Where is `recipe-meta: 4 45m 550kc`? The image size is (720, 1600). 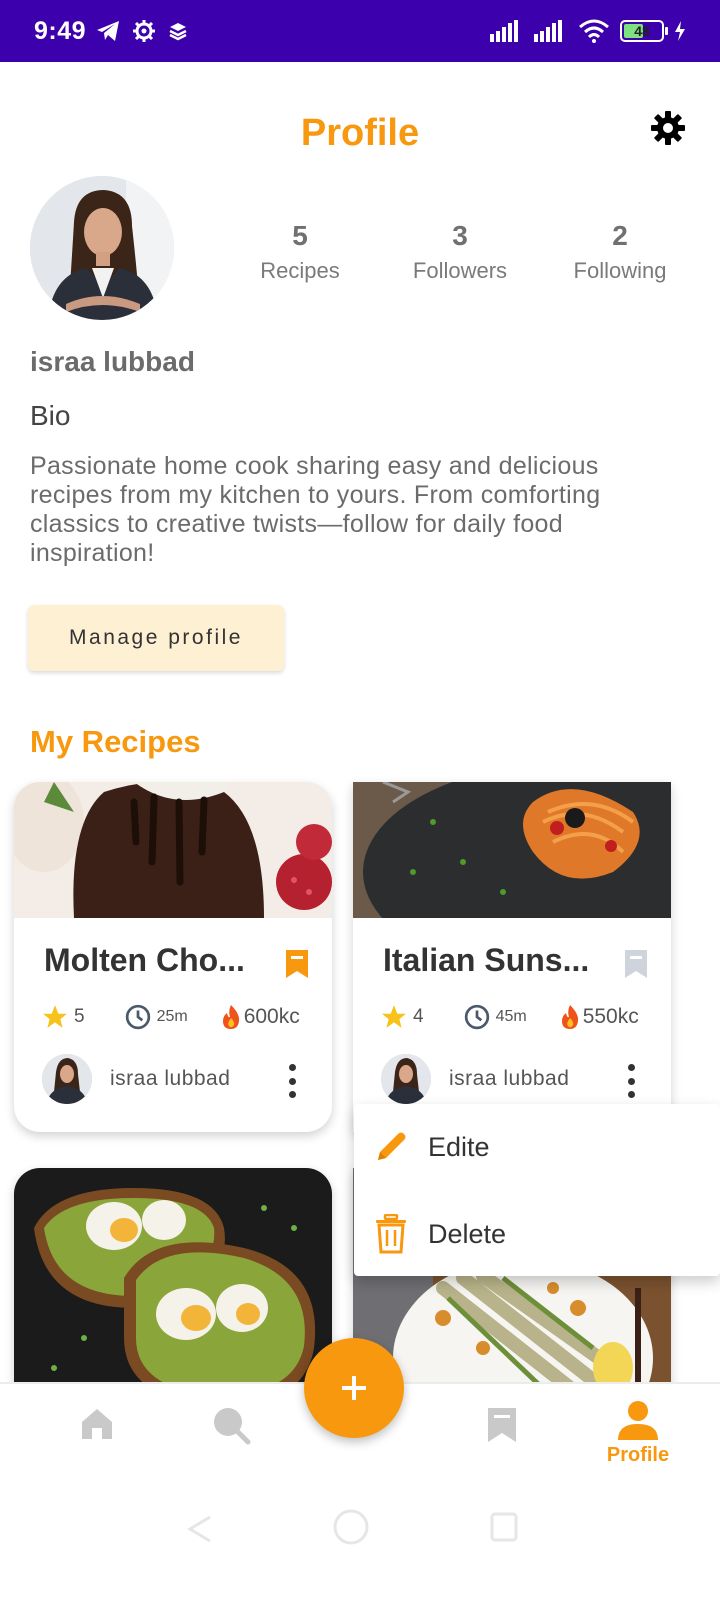
recipe-meta: 4 45m 550kc is located at coordinates (526, 1017).